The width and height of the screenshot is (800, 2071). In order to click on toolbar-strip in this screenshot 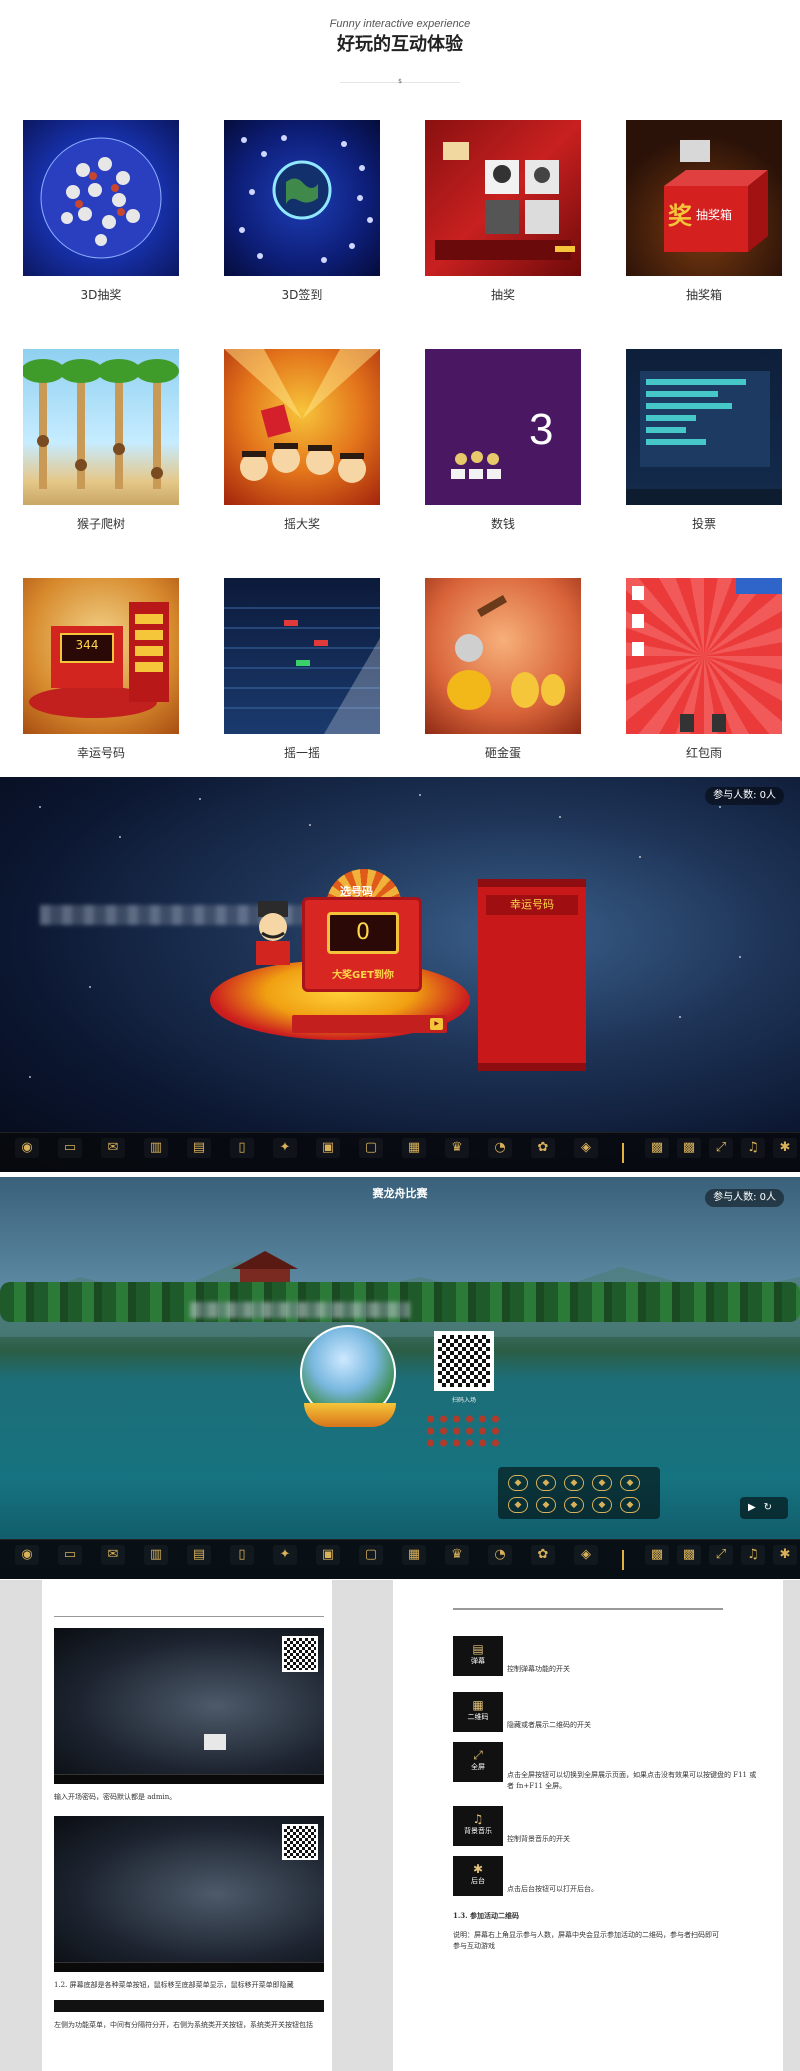, I will do `click(189, 2006)`.